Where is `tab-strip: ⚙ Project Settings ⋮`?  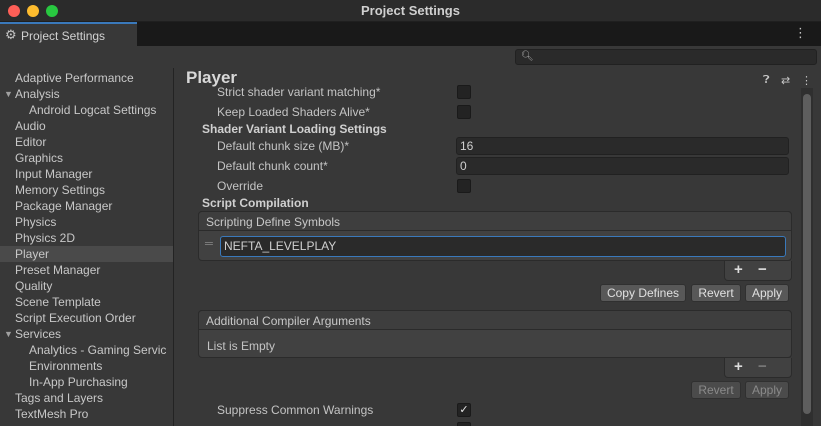
tab-strip: ⚙ Project Settings ⋮ is located at coordinates (410, 34).